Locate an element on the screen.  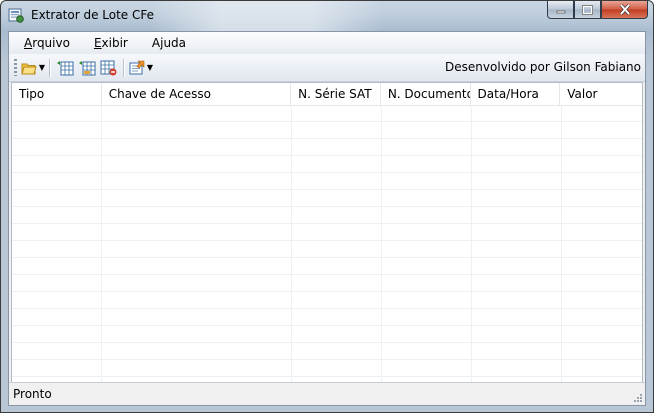
maximize-button is located at coordinates (587, 10).